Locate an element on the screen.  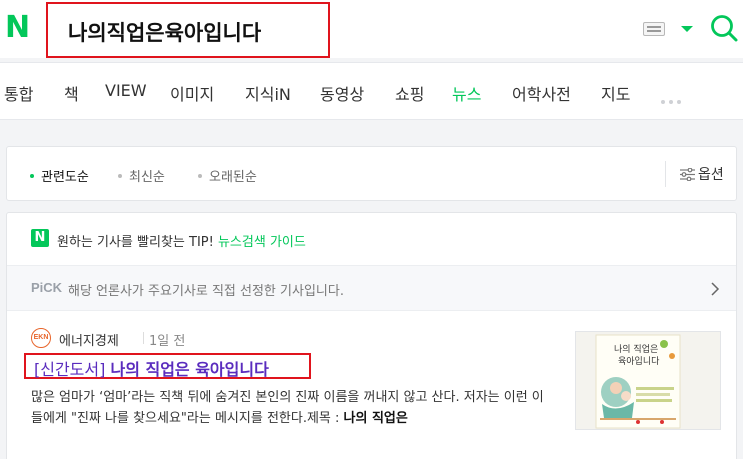
pick-description: 해당 언론사가 주요기사로 직접 선정한 기사입니다. is located at coordinates (206, 291).